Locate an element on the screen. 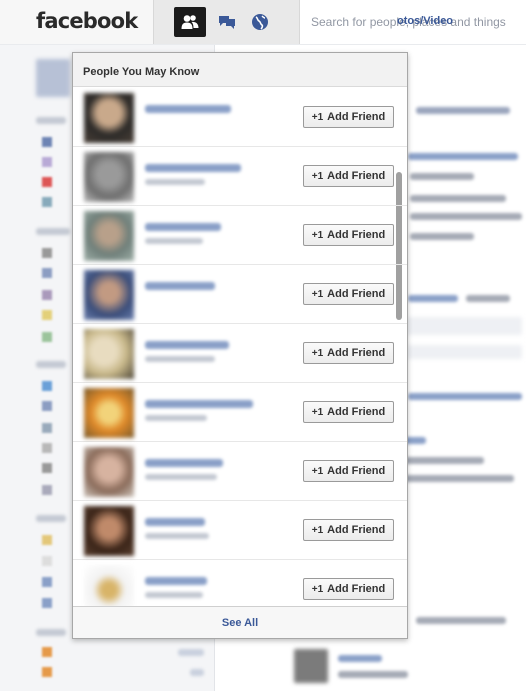 The height and width of the screenshot is (691, 526). notifications-button is located at coordinates (260, 22).